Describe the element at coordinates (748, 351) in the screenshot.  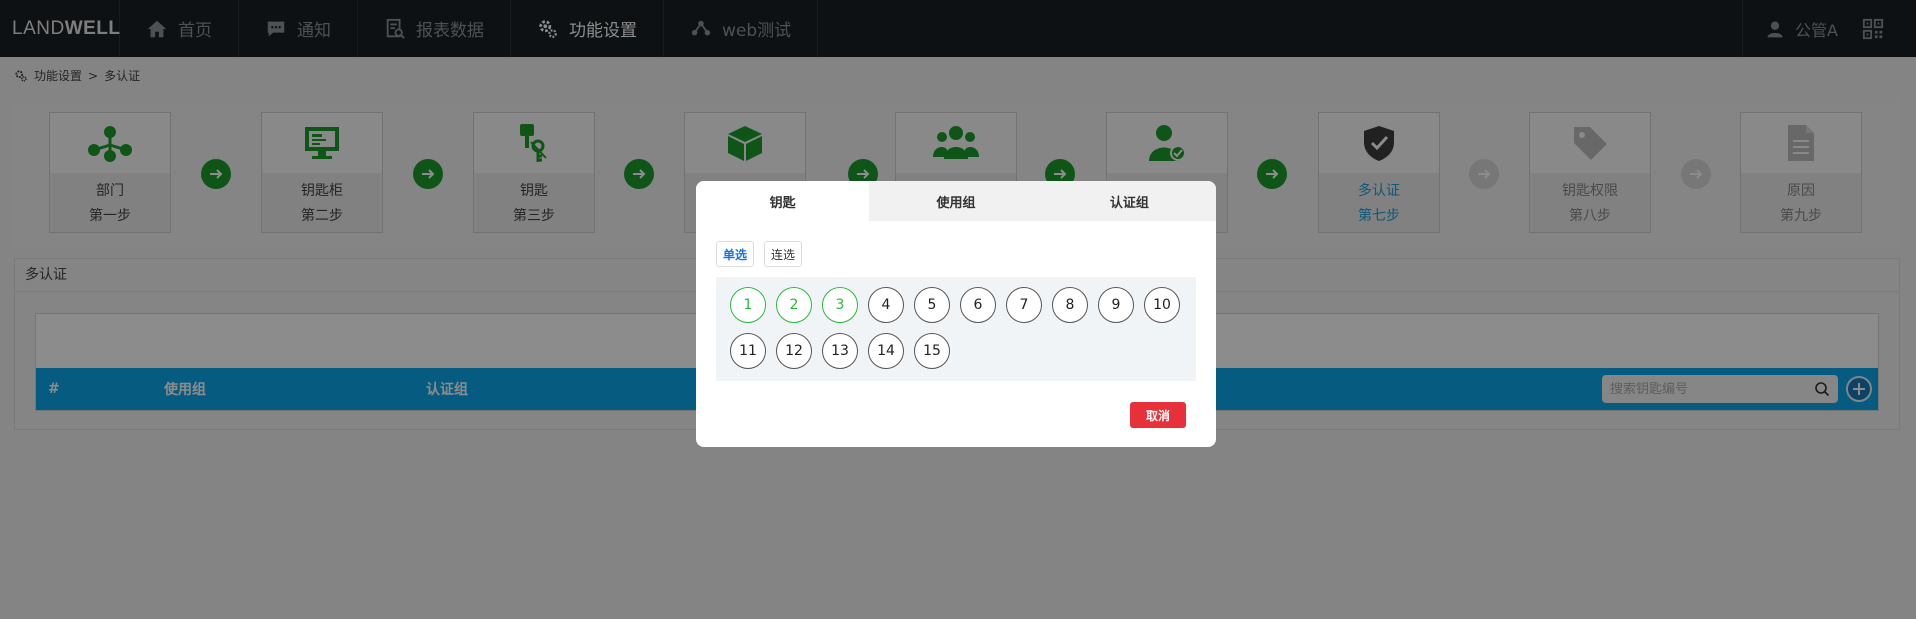
I see `key-item: 11` at that location.